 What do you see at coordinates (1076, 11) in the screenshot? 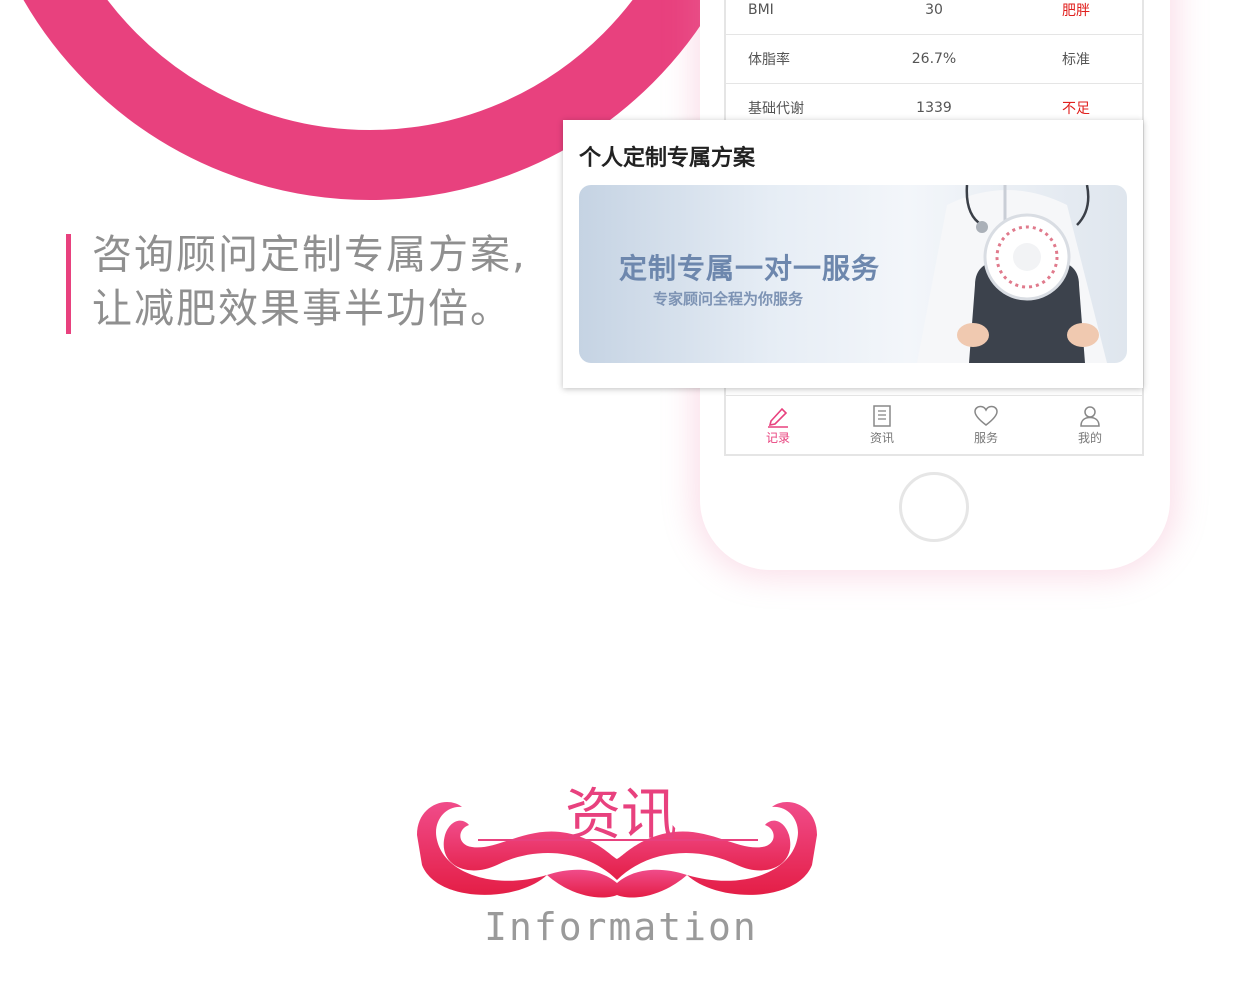
I see `metric-status: 肥胖` at bounding box center [1076, 11].